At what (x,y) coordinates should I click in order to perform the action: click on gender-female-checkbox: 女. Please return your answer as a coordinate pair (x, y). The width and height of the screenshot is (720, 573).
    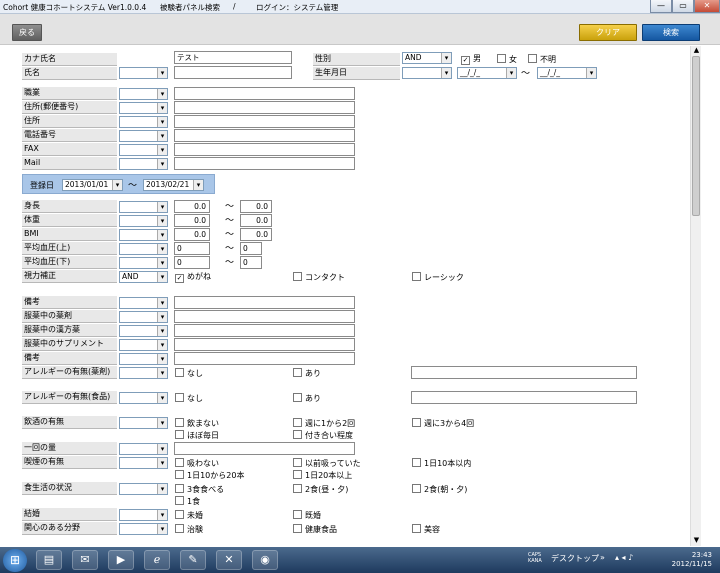
    Looking at the image, I should click on (507, 59).